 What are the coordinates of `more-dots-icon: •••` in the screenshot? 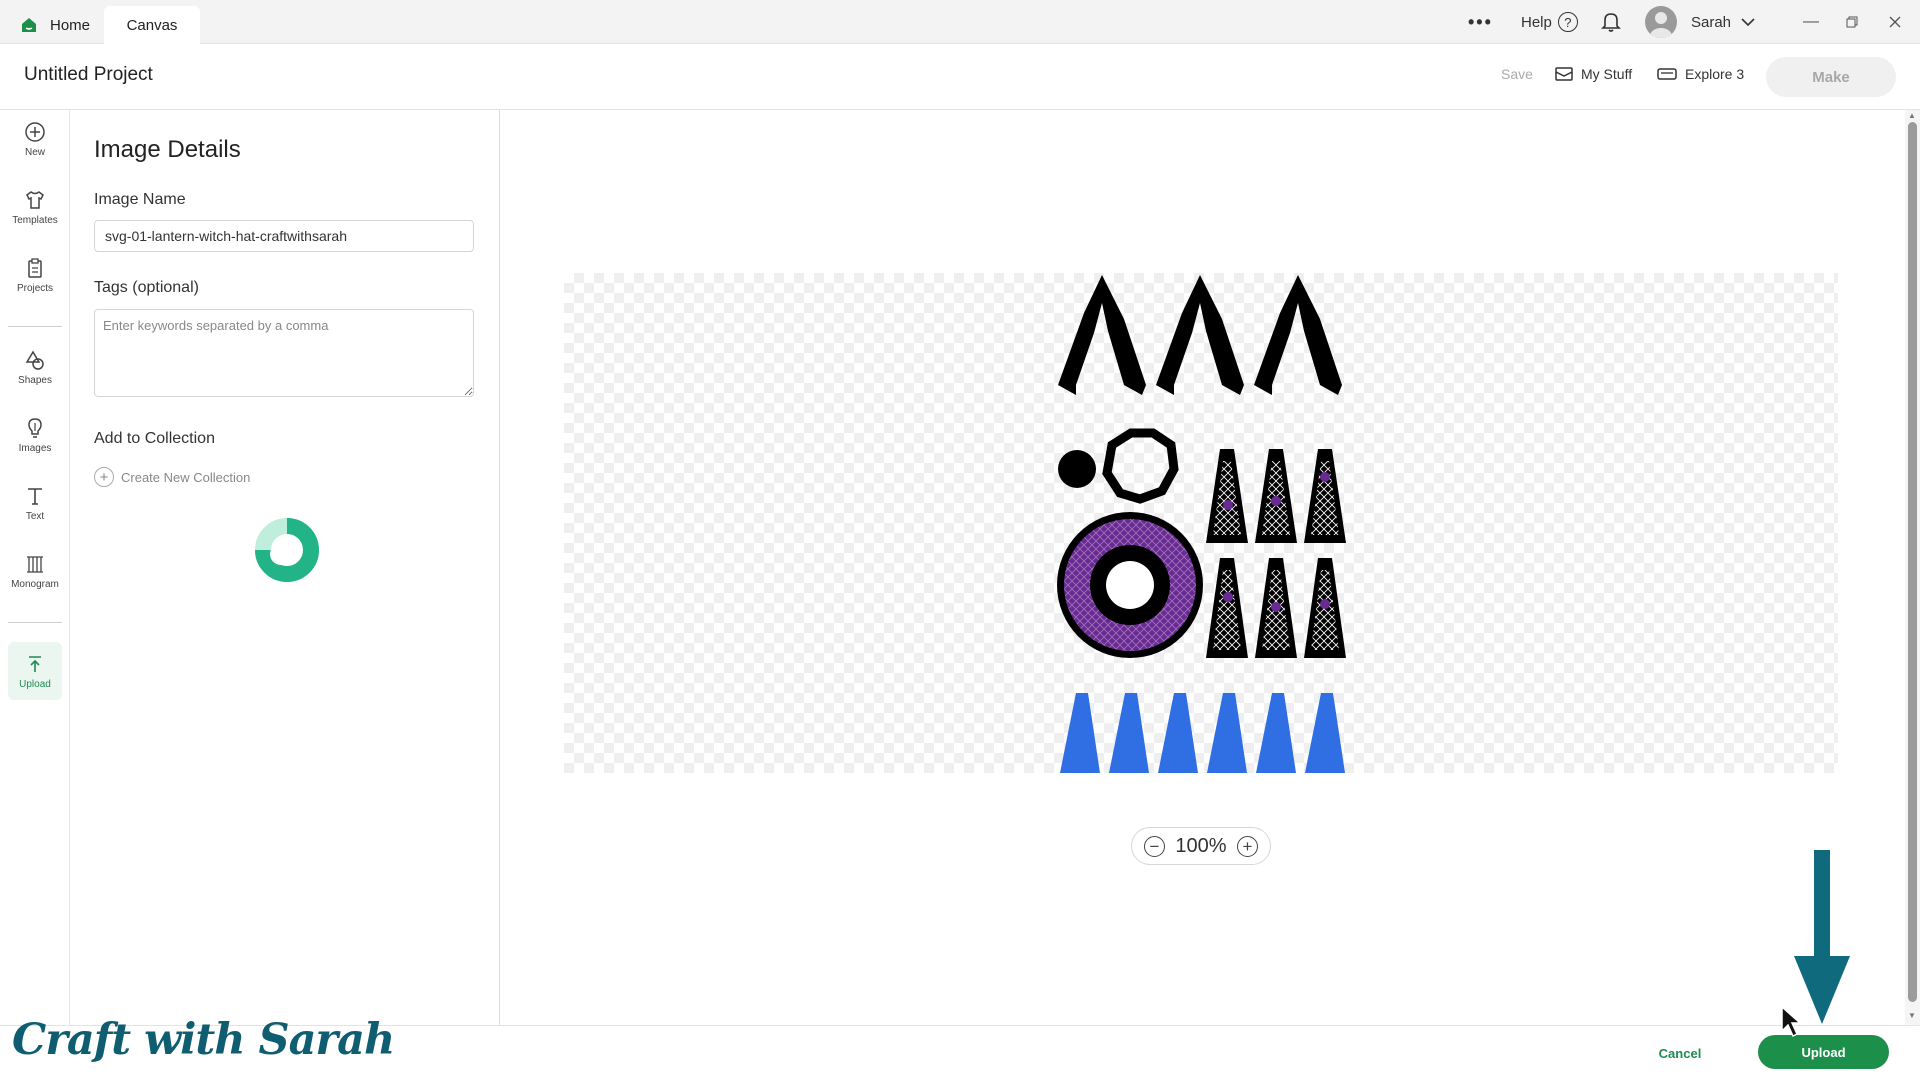 It's located at (1480, 21).